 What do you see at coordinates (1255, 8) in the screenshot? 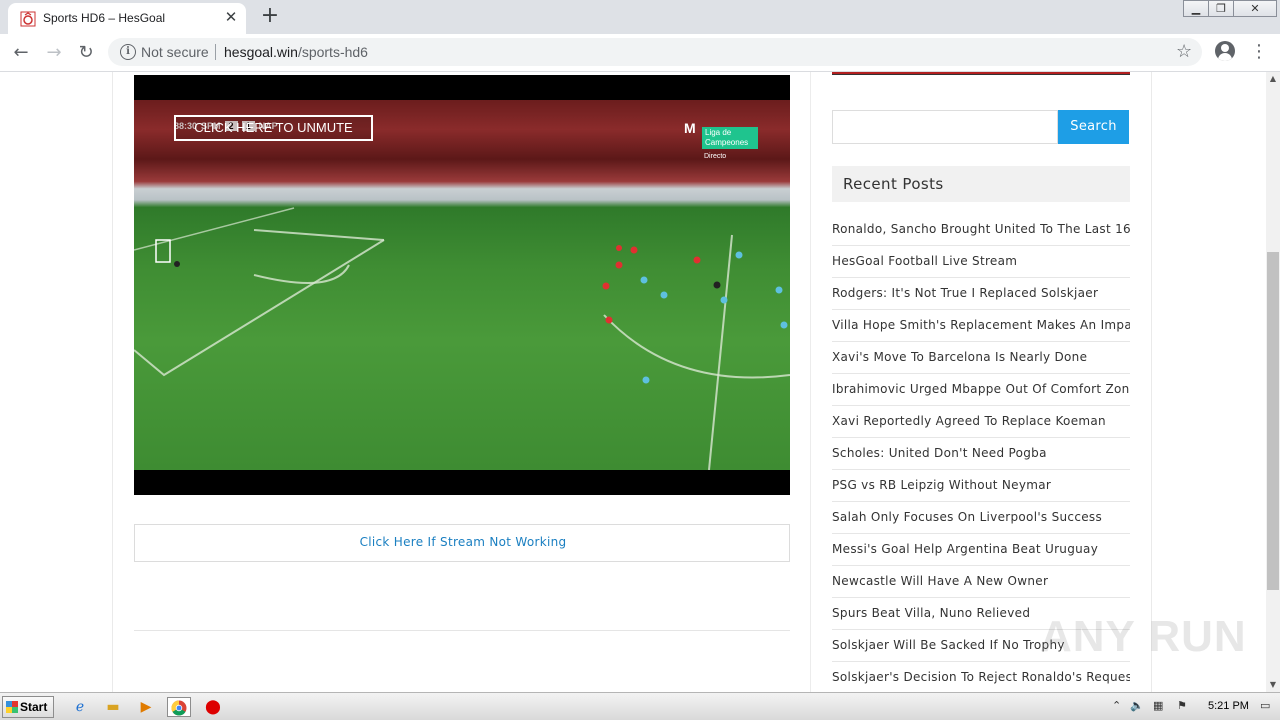
I see `window-close-button: ✕` at bounding box center [1255, 8].